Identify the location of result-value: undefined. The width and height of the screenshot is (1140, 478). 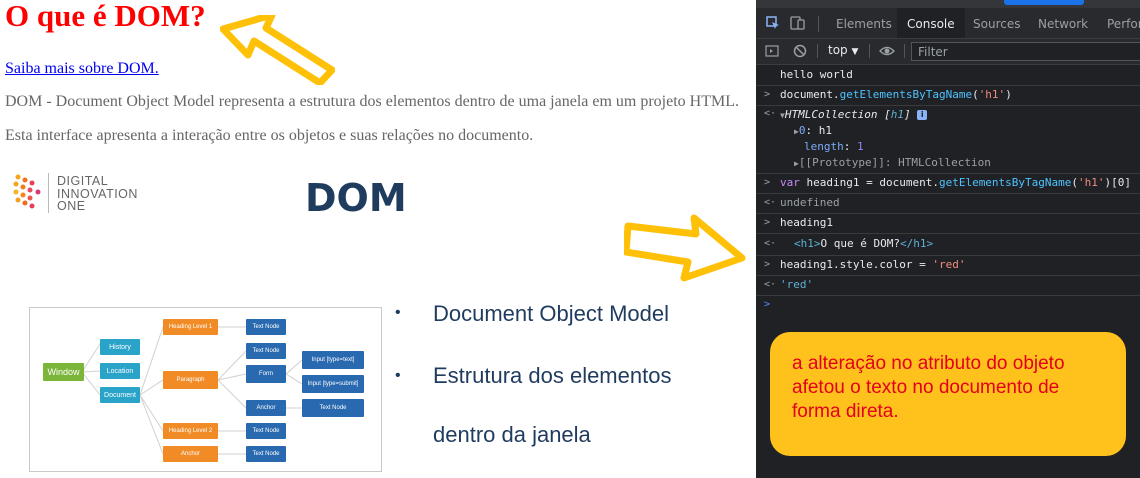
(810, 202).